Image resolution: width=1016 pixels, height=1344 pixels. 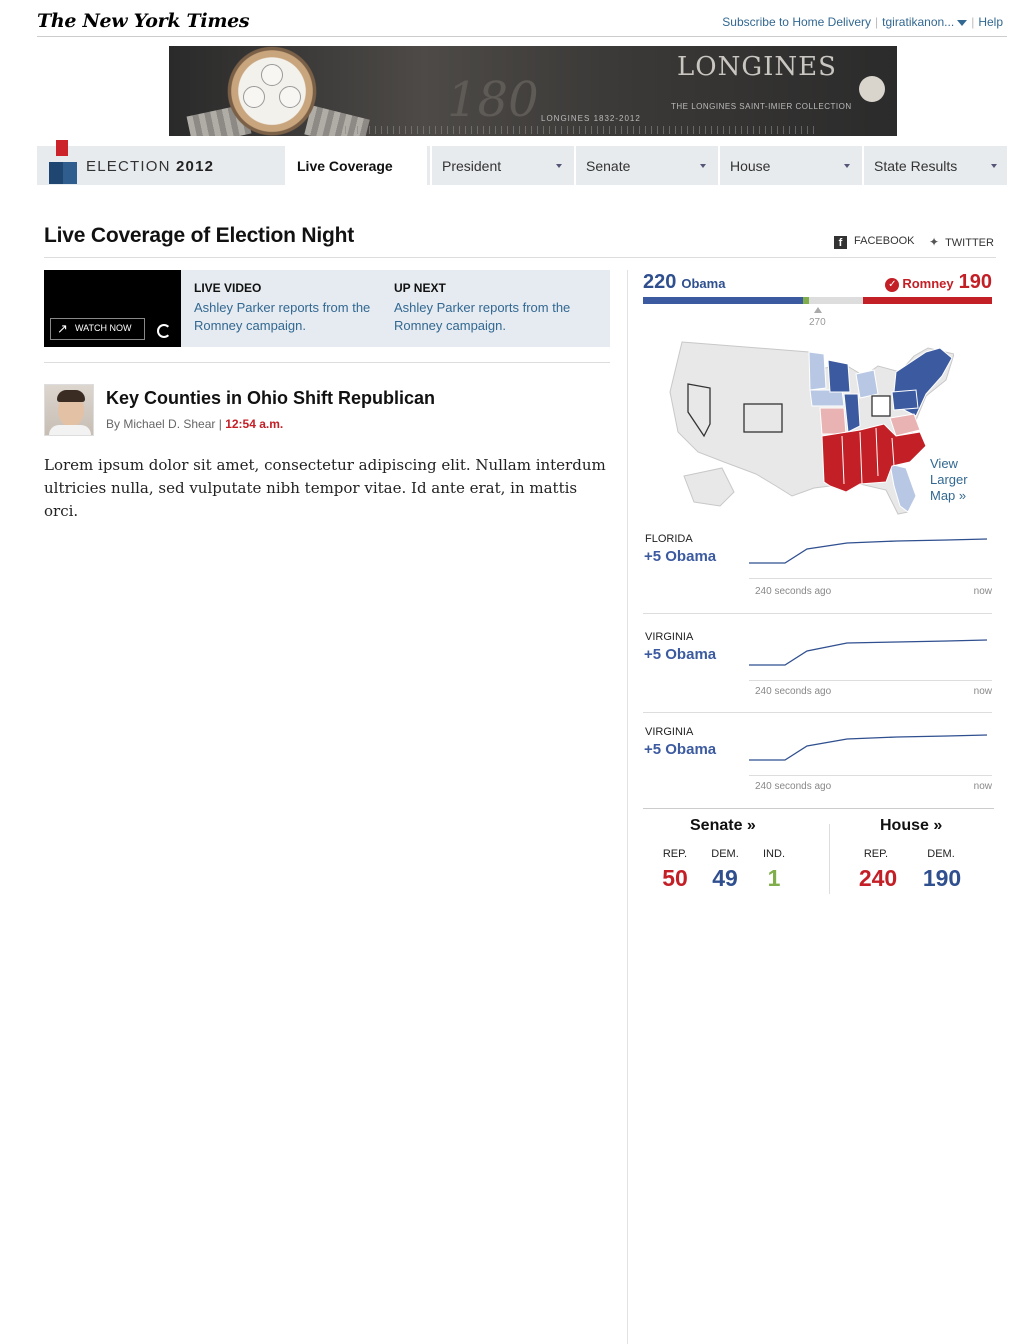 I want to click on house-link: House », so click(x=911, y=826).